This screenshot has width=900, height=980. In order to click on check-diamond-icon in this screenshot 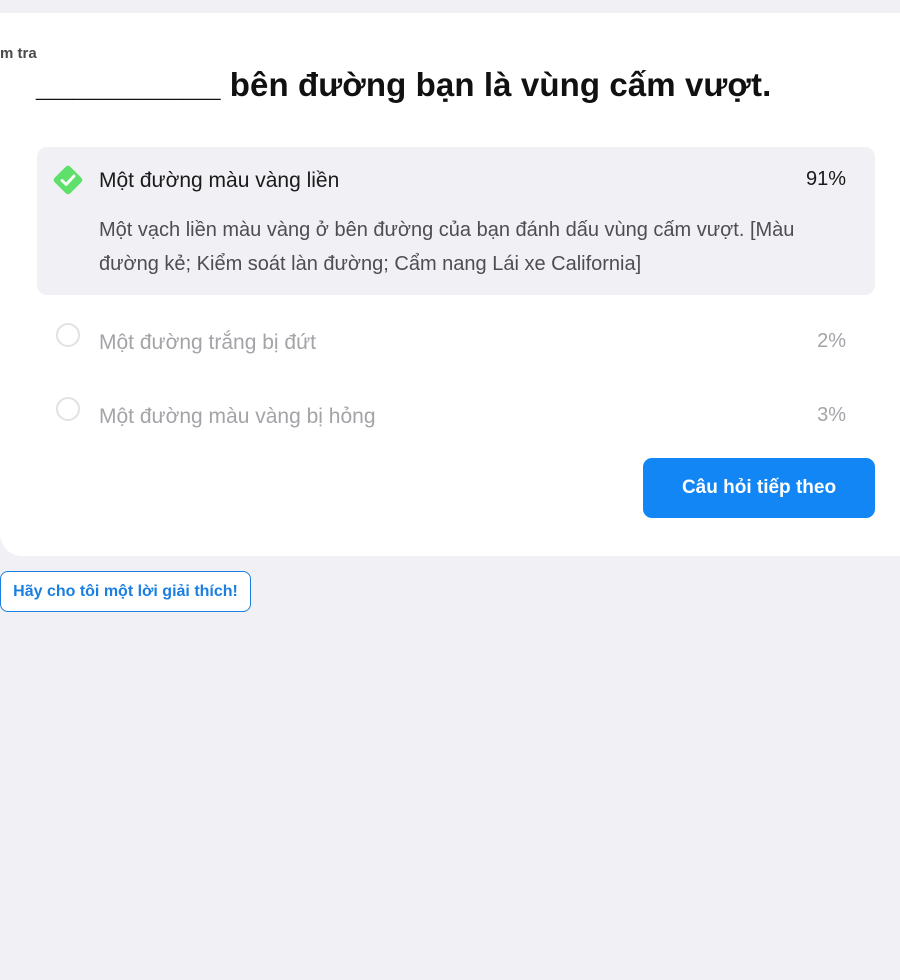, I will do `click(68, 180)`.